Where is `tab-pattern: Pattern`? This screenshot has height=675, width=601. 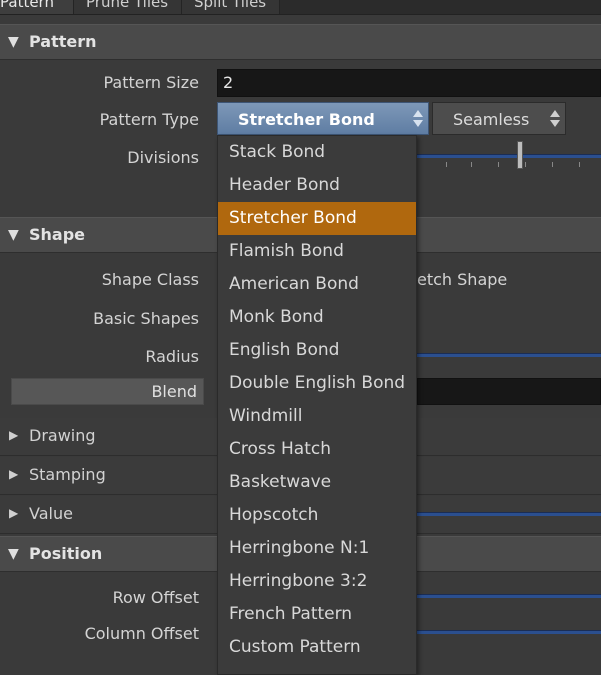
tab-pattern: Pattern is located at coordinates (37, 7).